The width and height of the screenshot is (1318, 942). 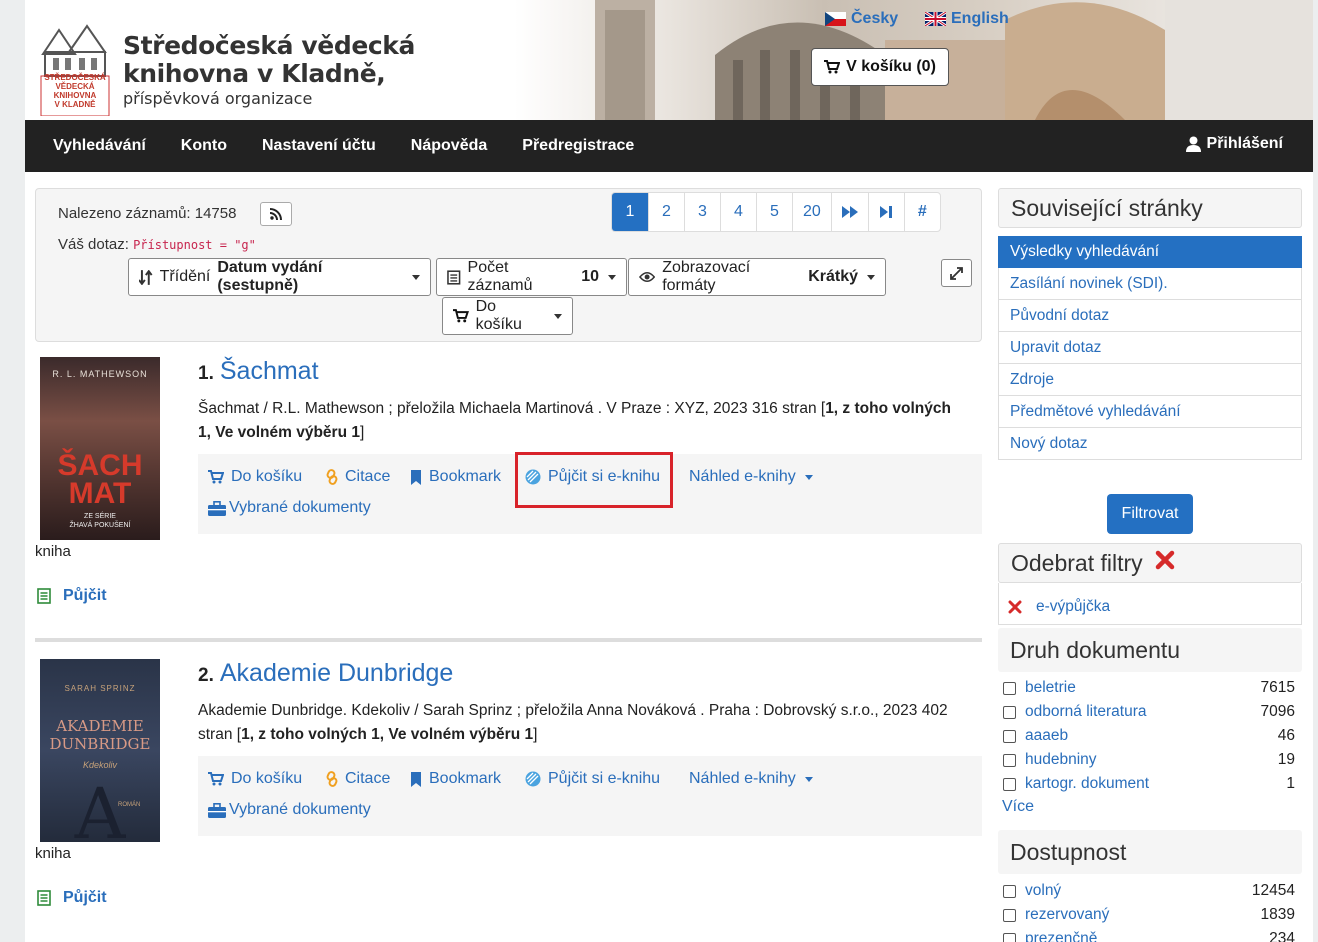 I want to click on caret-down-icon, so click(x=416, y=277).